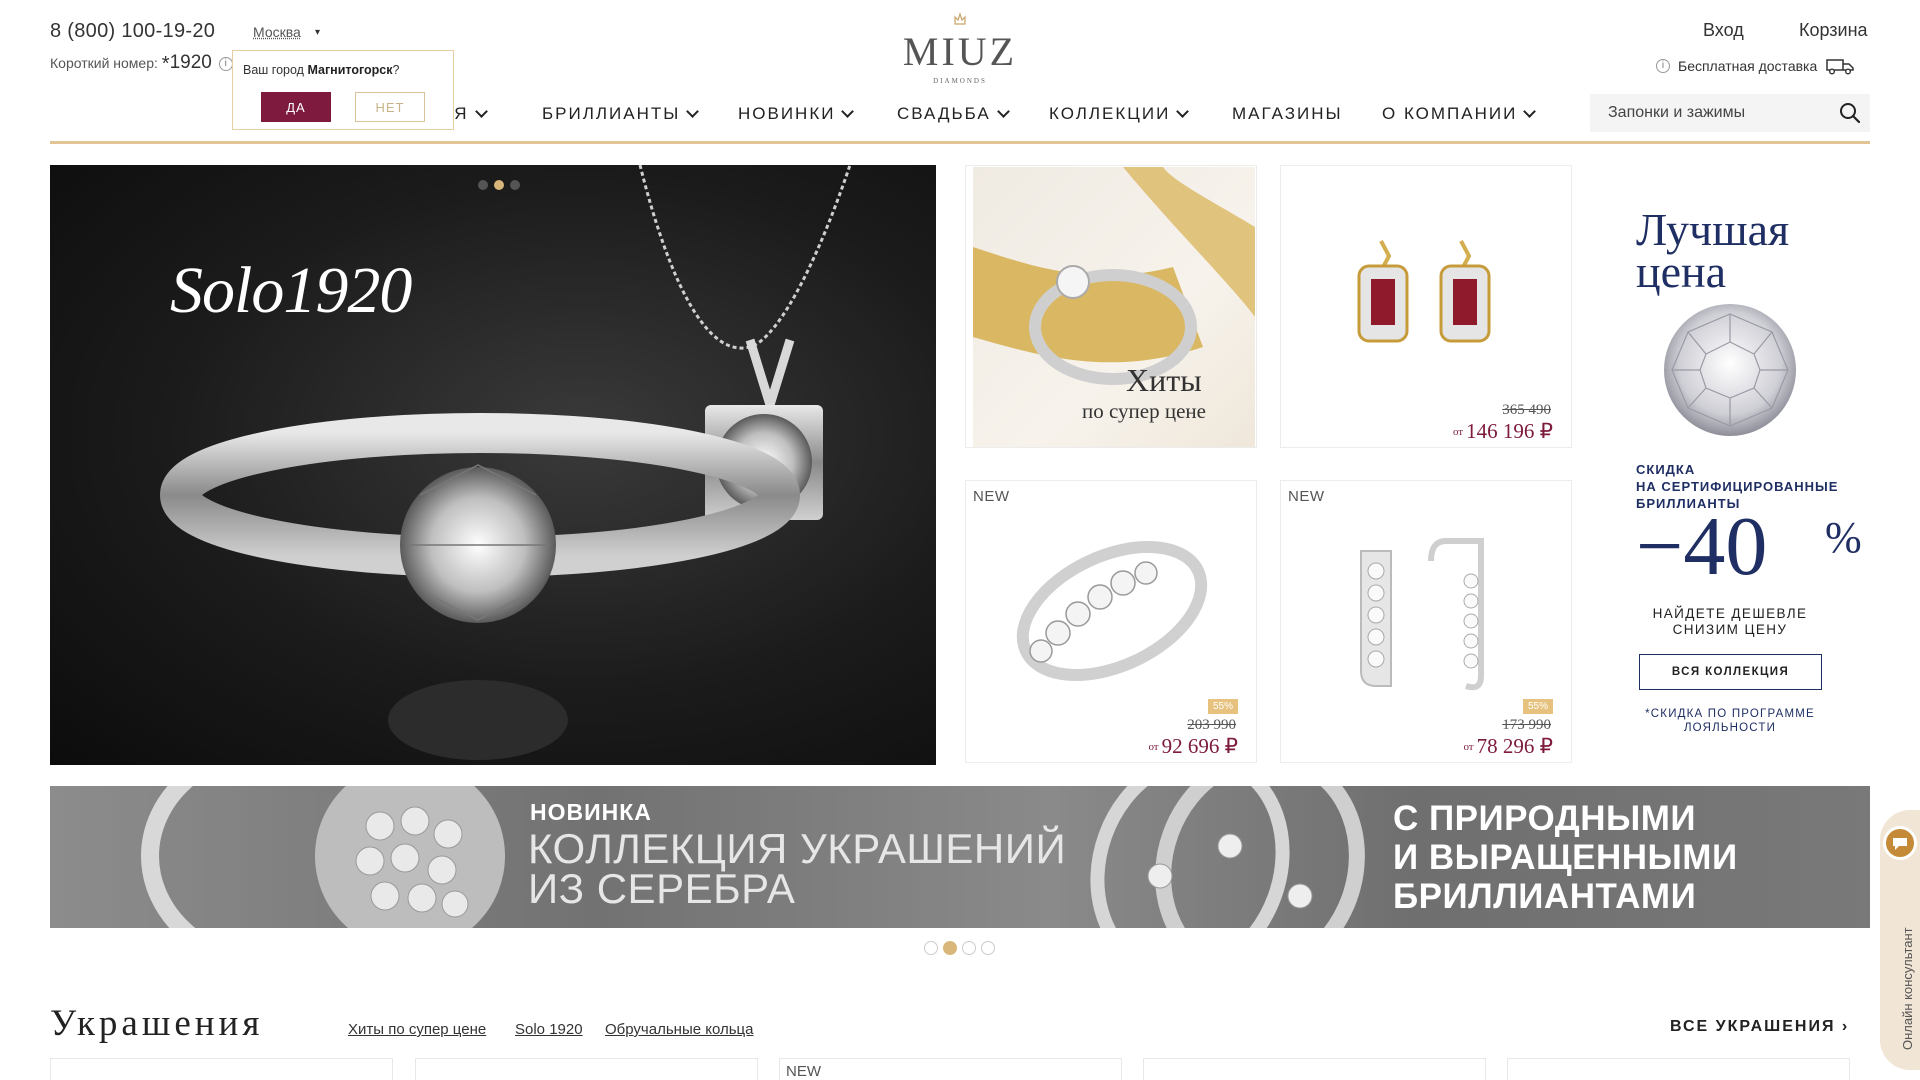  I want to click on price-value: 92 696 ₽, so click(1199, 746).